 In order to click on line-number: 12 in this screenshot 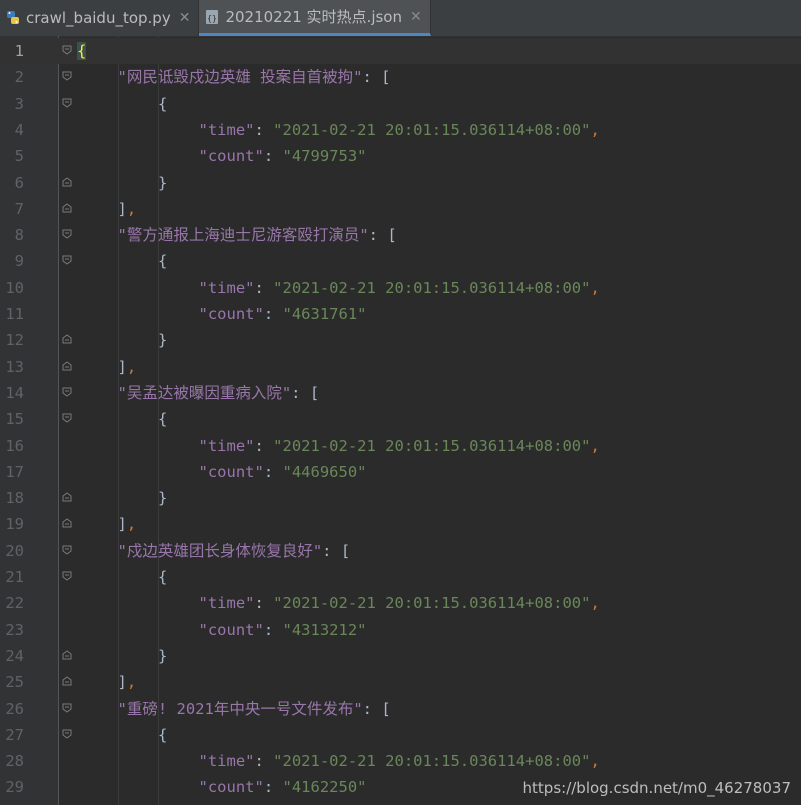, I will do `click(14, 340)`.